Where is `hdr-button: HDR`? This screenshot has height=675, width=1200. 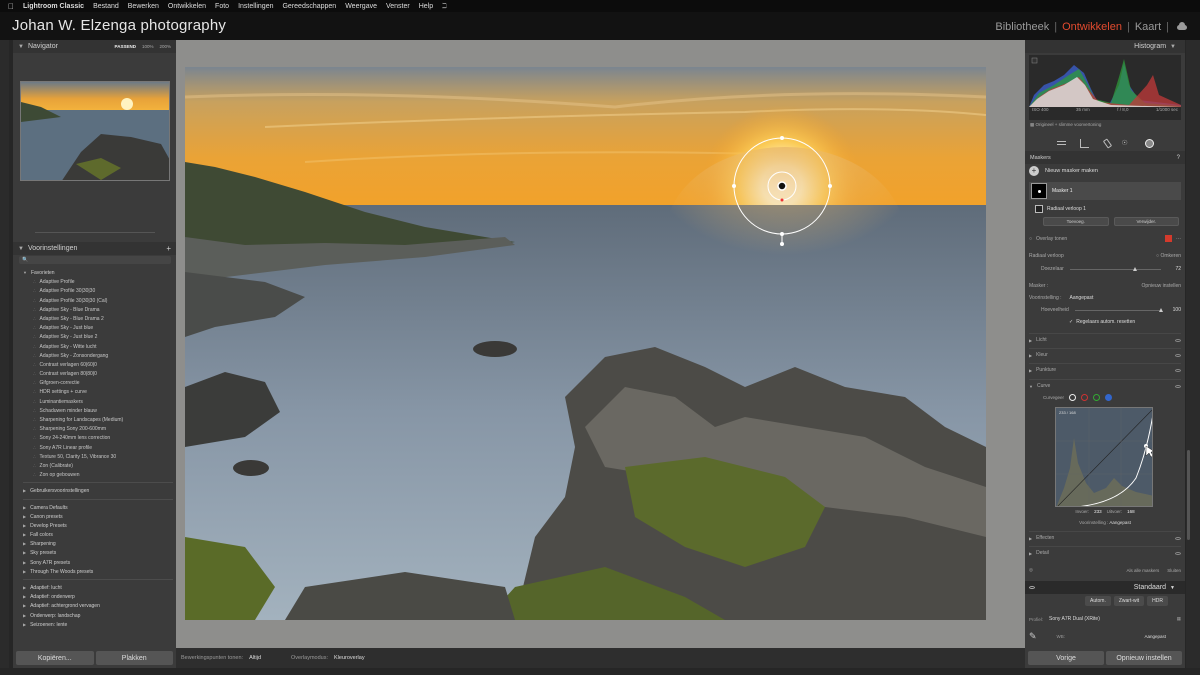
hdr-button: HDR is located at coordinates (1157, 601).